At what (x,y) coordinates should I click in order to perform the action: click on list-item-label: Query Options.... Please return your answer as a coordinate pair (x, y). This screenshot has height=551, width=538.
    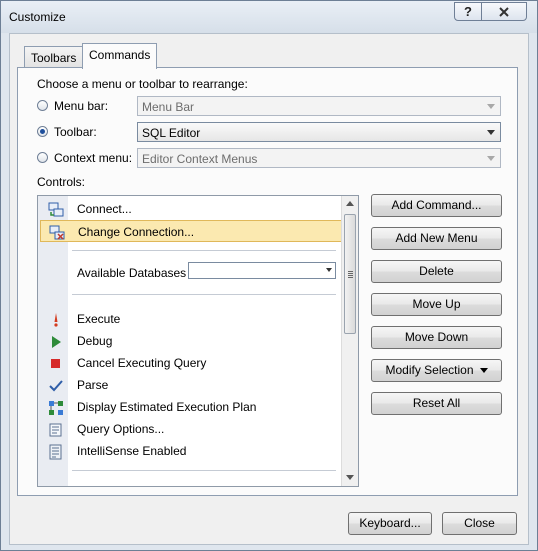
    Looking at the image, I should click on (121, 429).